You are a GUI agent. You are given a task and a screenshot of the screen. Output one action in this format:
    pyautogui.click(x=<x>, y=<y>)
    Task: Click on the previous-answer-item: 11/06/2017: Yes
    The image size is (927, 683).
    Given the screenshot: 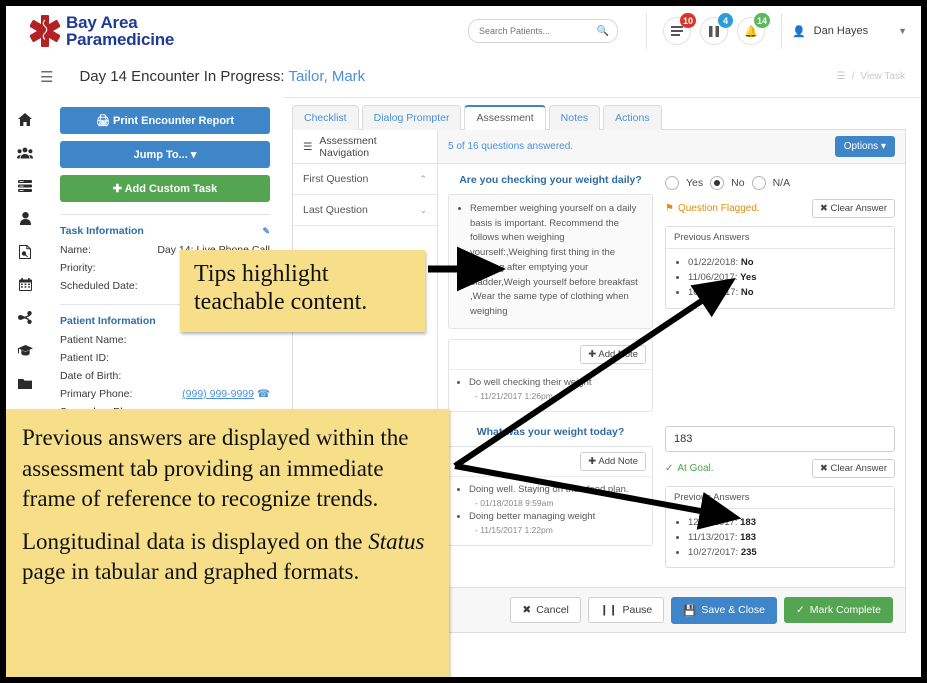 What is the action you would take?
    pyautogui.click(x=788, y=277)
    